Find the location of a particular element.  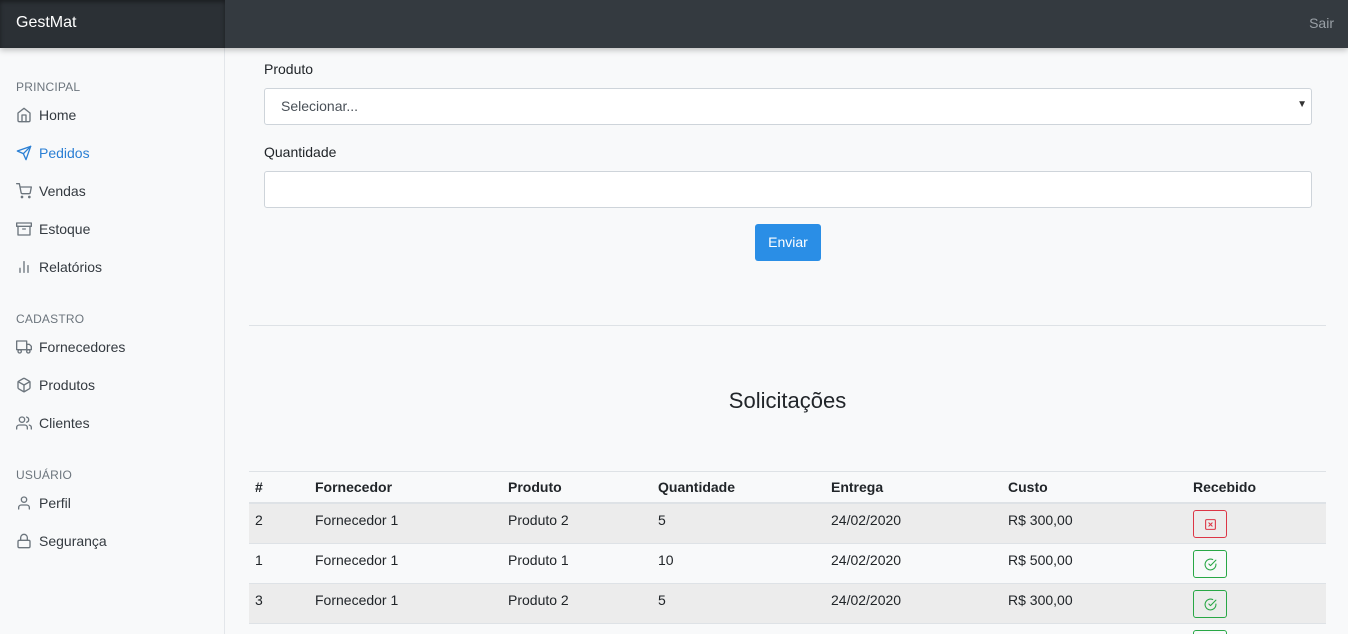

sidebar-heading-cadastro: CADASTRO is located at coordinates (50, 319).